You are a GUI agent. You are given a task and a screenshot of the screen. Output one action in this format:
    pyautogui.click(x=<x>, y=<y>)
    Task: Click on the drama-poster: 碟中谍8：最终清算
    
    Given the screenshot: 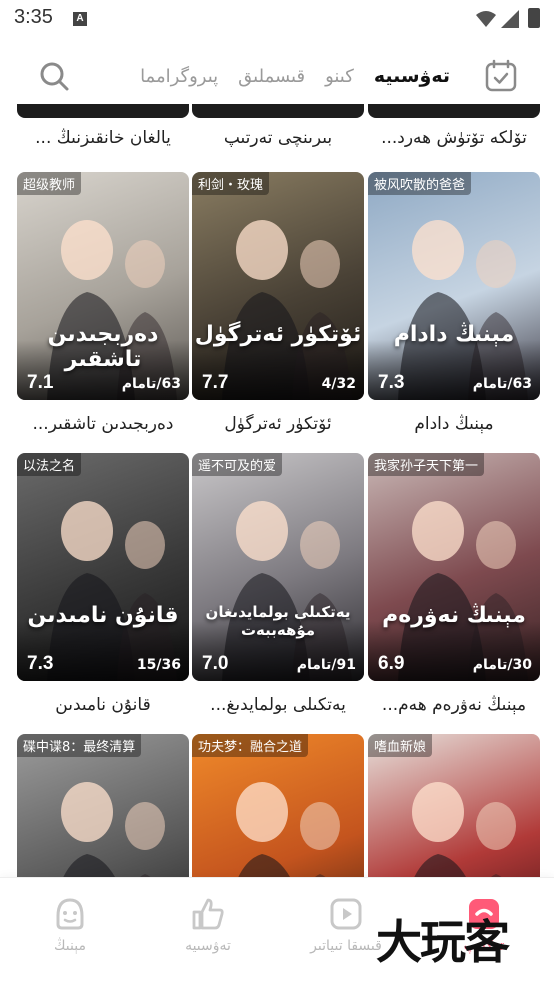 What is the action you would take?
    pyautogui.click(x=103, y=805)
    